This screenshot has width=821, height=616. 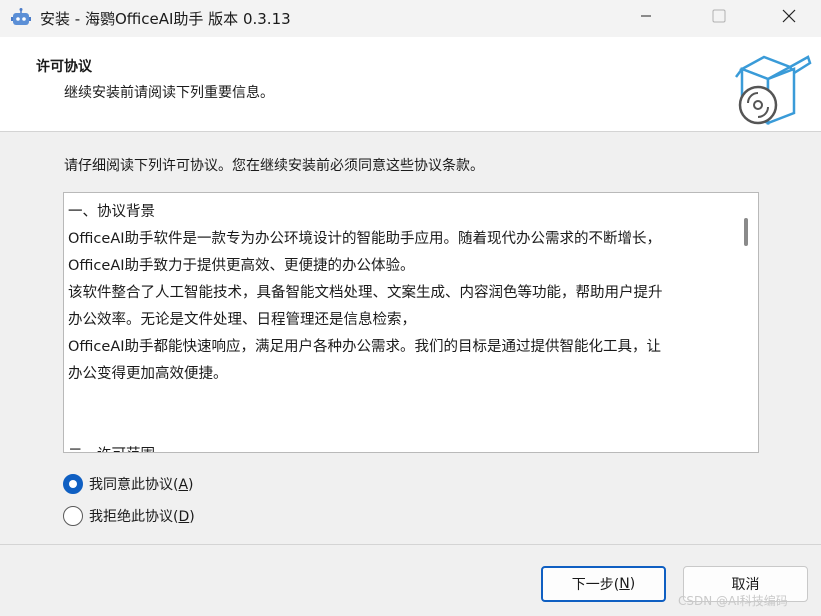 I want to click on minimize-button, so click(x=646, y=16).